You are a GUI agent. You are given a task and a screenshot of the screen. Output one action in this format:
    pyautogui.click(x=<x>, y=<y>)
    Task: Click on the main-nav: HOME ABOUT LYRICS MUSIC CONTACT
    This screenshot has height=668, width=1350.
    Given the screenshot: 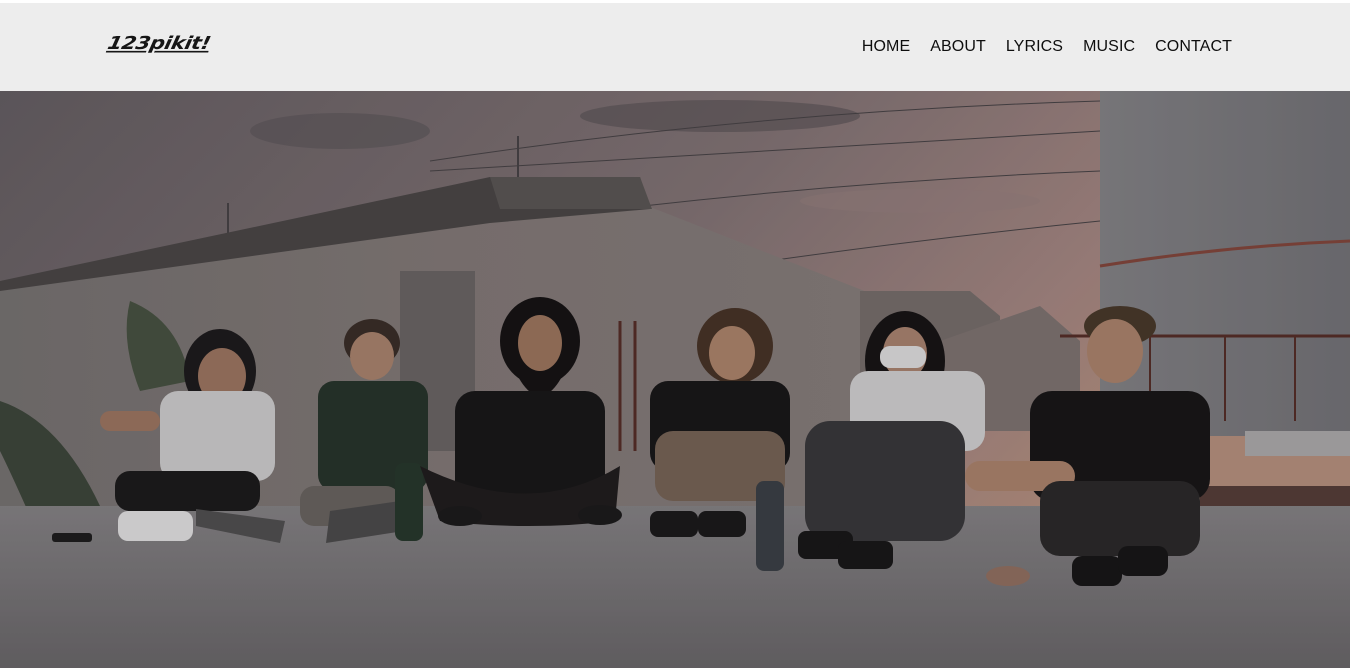 What is the action you would take?
    pyautogui.click(x=1047, y=47)
    